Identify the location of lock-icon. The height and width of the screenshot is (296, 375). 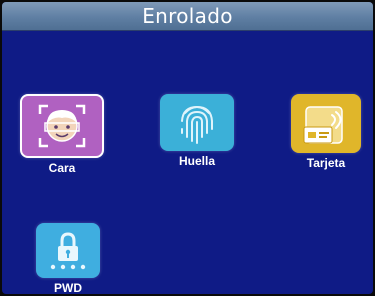
(68, 250).